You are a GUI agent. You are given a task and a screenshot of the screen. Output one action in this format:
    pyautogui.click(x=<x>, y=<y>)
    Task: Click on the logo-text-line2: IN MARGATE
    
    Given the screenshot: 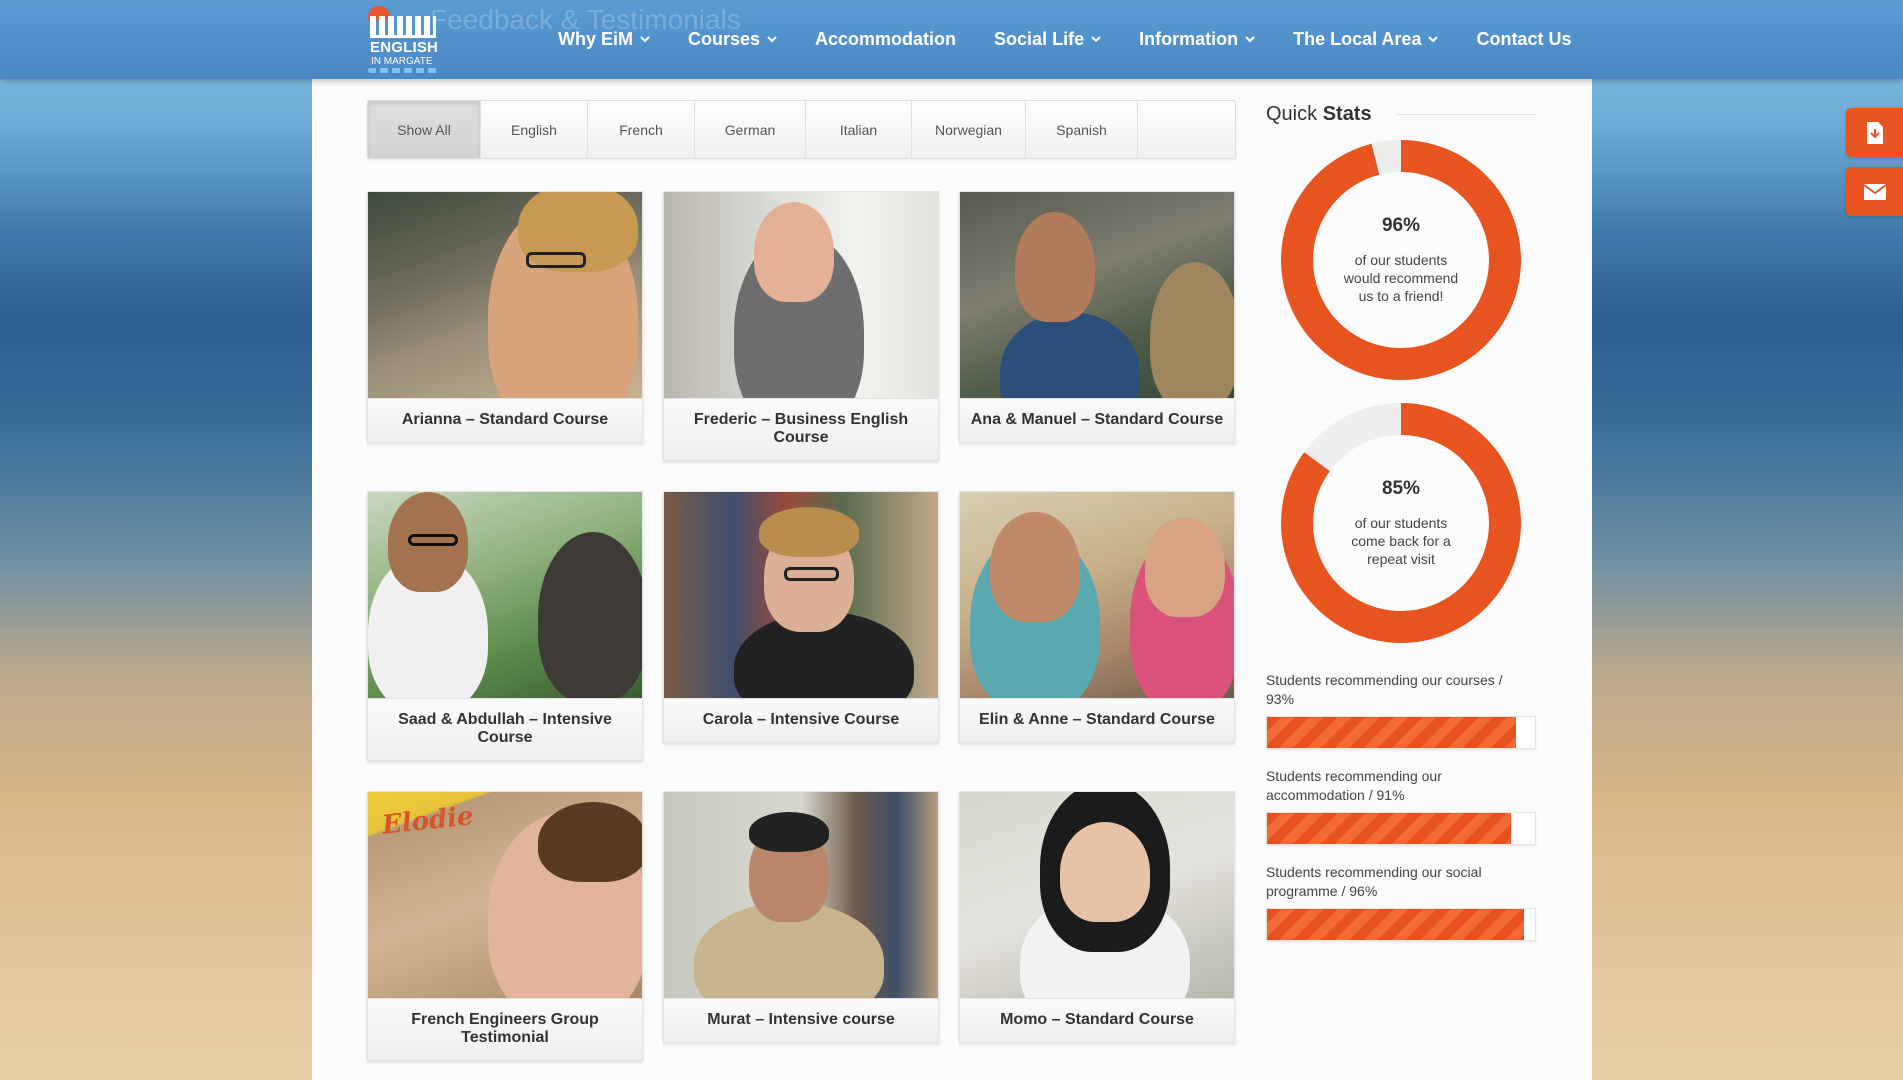 What is the action you would take?
    pyautogui.click(x=402, y=61)
    